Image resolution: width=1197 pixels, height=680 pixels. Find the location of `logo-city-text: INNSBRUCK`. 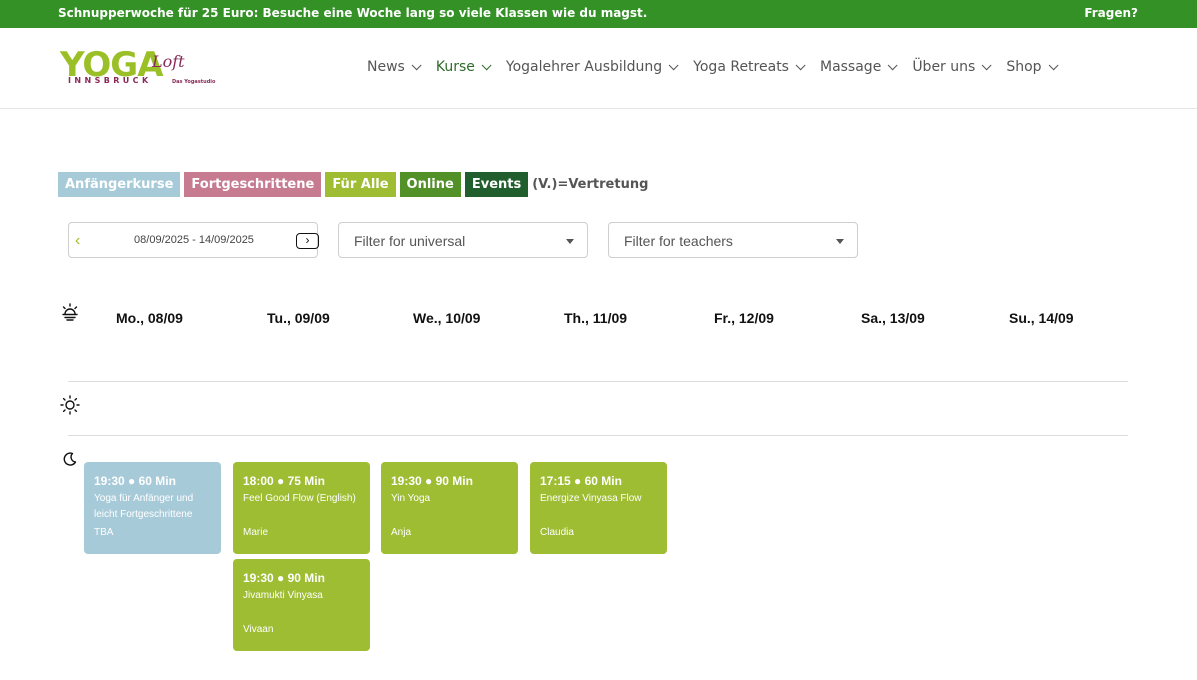

logo-city-text: INNSBRUCK is located at coordinates (110, 80).